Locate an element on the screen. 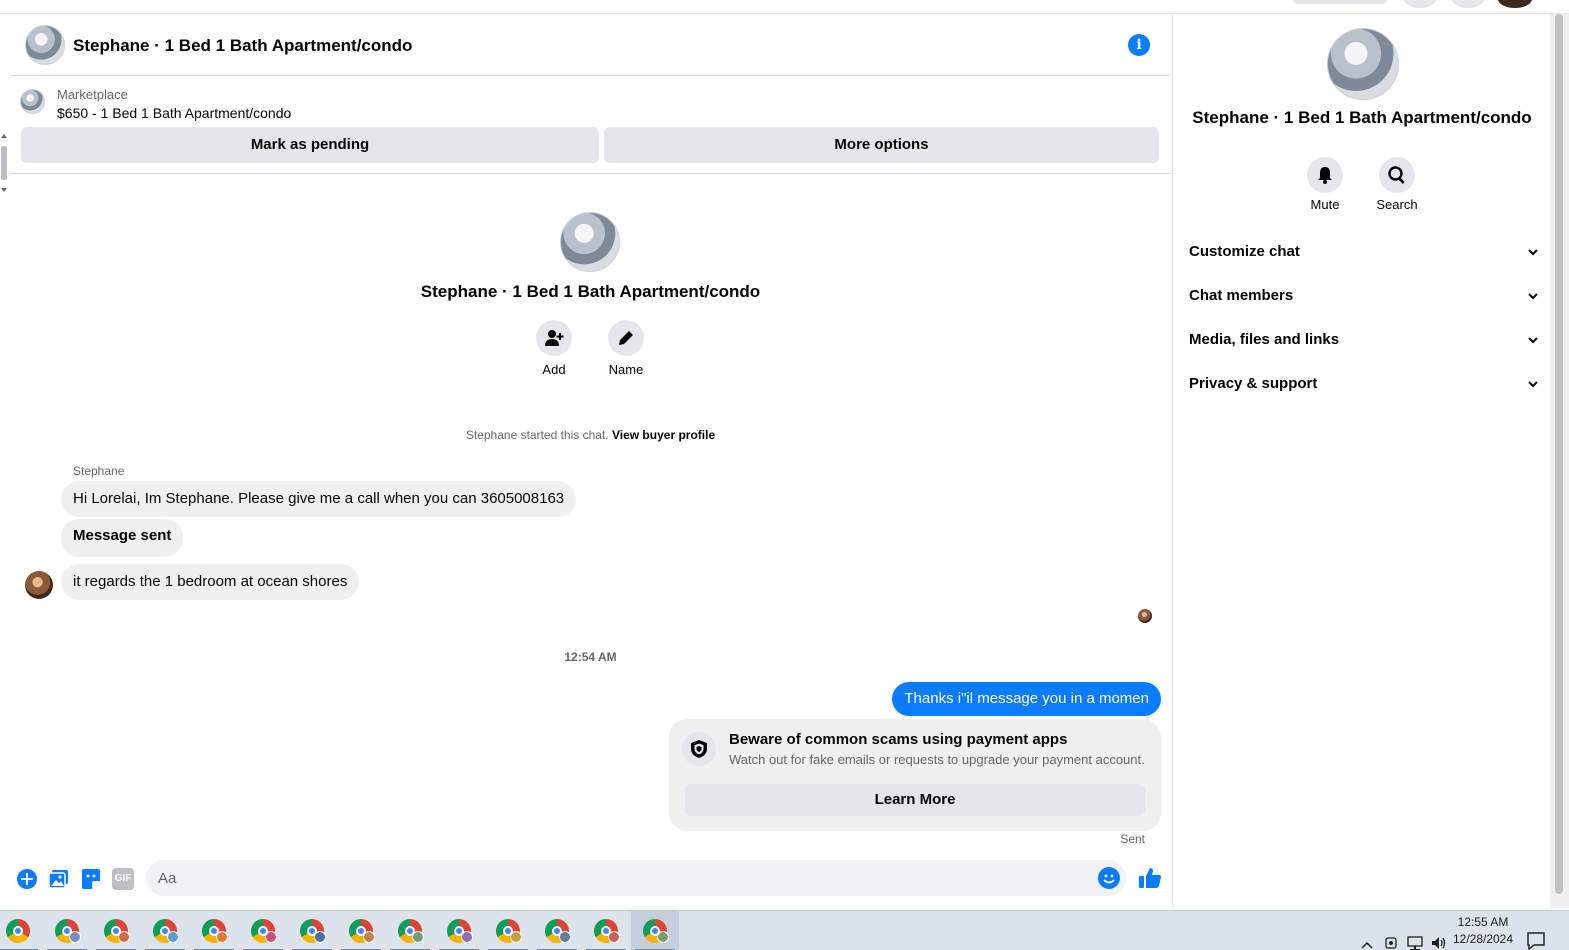  left-scrollbar is located at coordinates (4, 163).